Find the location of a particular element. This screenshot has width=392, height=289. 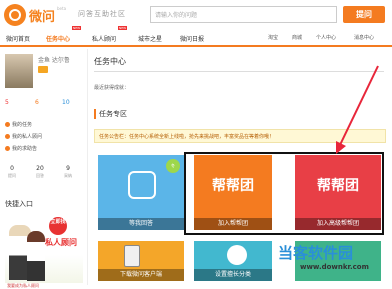

watermark: 当客软件园 www.downkr.com is located at coordinates (331, 261).